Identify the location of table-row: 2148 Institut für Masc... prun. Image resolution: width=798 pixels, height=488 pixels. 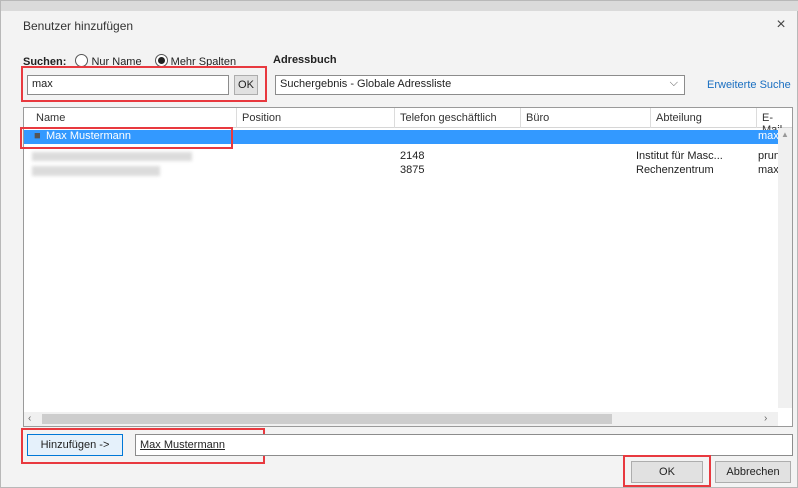
(408, 157).